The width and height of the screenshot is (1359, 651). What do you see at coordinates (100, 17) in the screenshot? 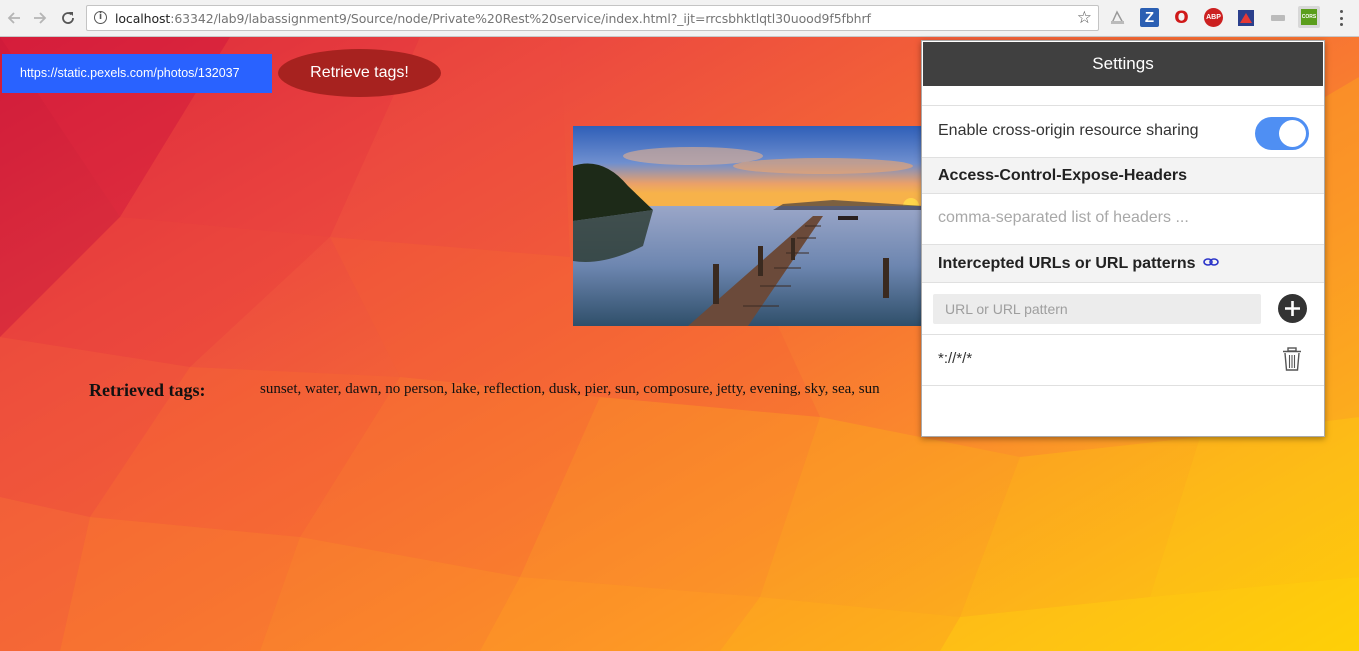
I see `info-icon: i` at bounding box center [100, 17].